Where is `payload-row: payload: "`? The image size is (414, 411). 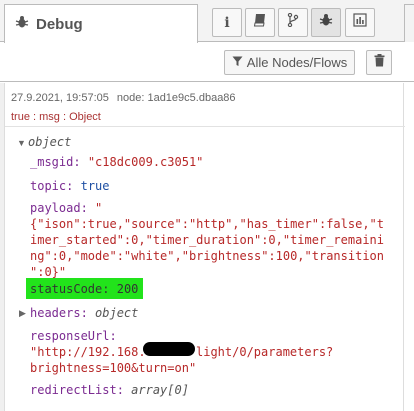 payload-row: payload: " is located at coordinates (66, 208).